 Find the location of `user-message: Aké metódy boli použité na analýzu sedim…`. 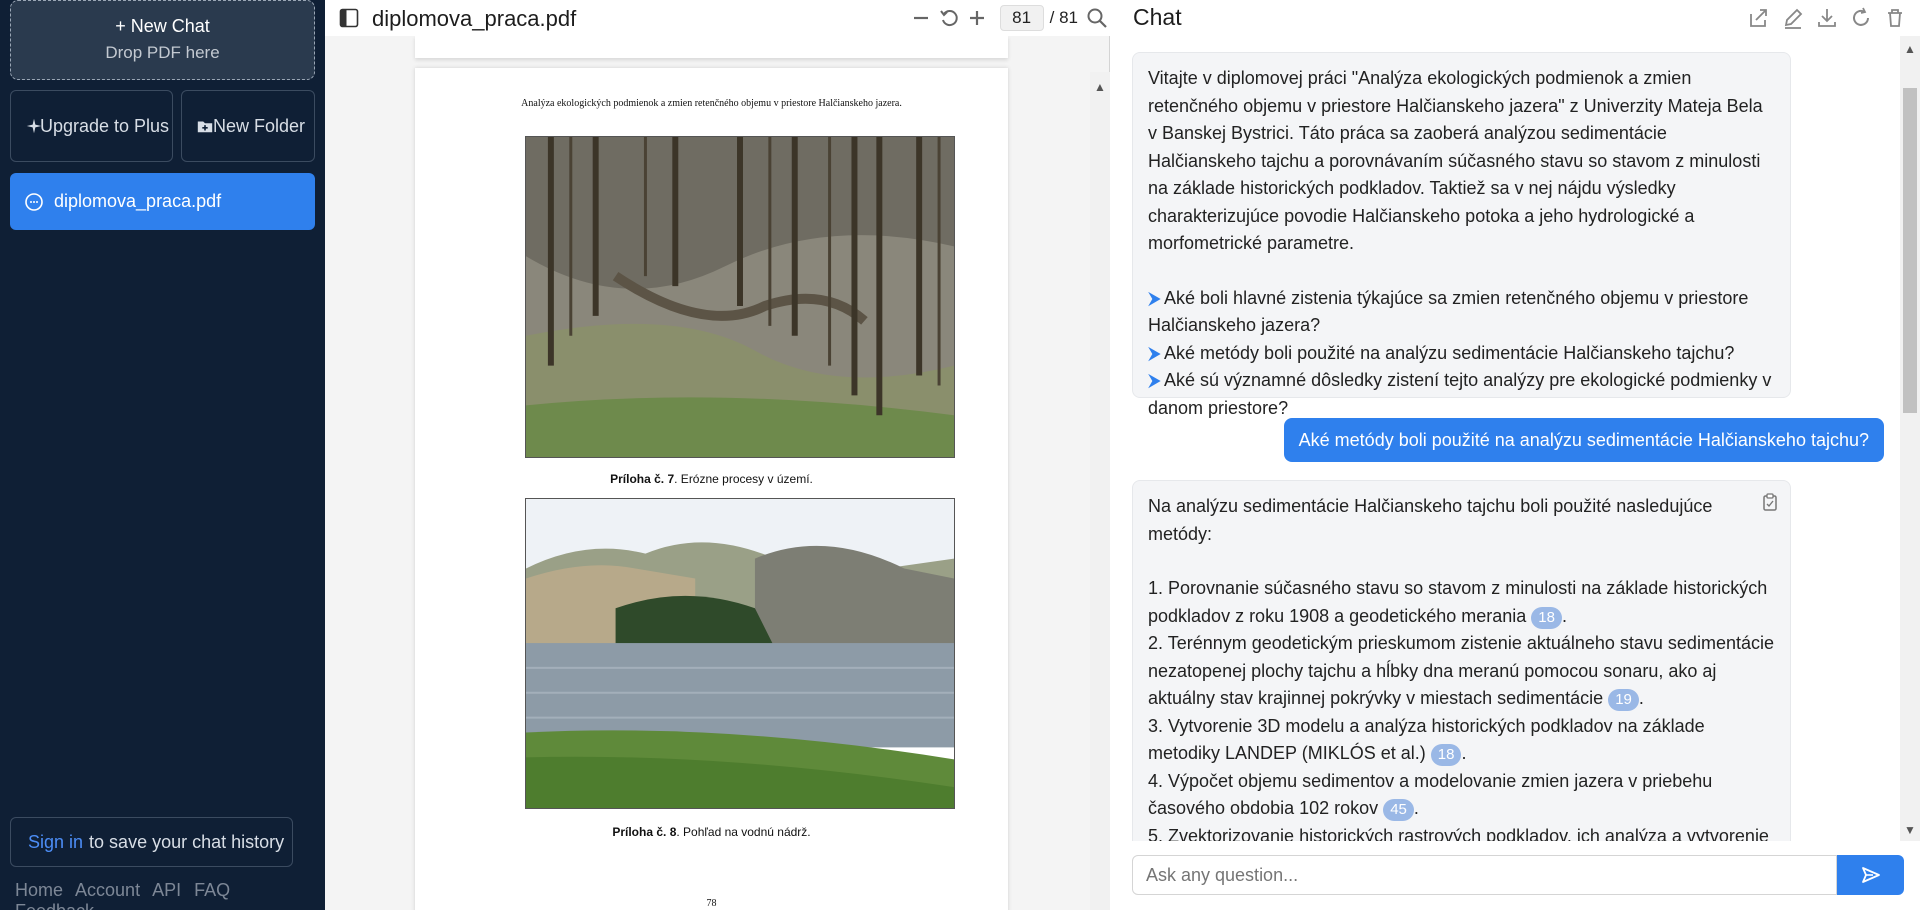

user-message: Aké metódy boli použité na analýzu sedim… is located at coordinates (1583, 440).